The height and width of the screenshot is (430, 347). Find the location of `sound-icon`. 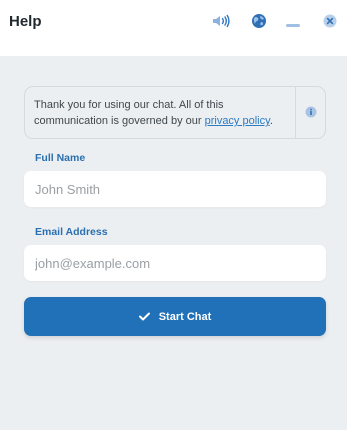

sound-icon is located at coordinates (221, 21).